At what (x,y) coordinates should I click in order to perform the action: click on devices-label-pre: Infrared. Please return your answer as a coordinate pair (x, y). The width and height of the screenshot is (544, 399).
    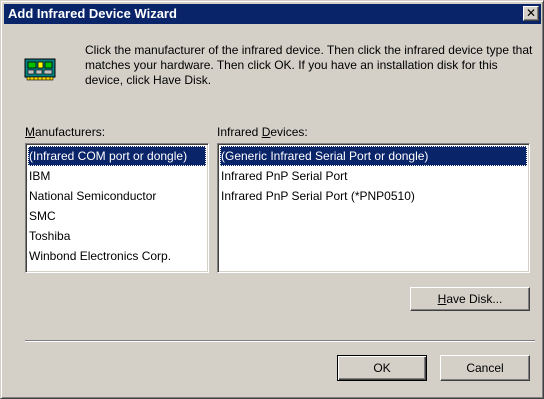
    Looking at the image, I should click on (239, 132).